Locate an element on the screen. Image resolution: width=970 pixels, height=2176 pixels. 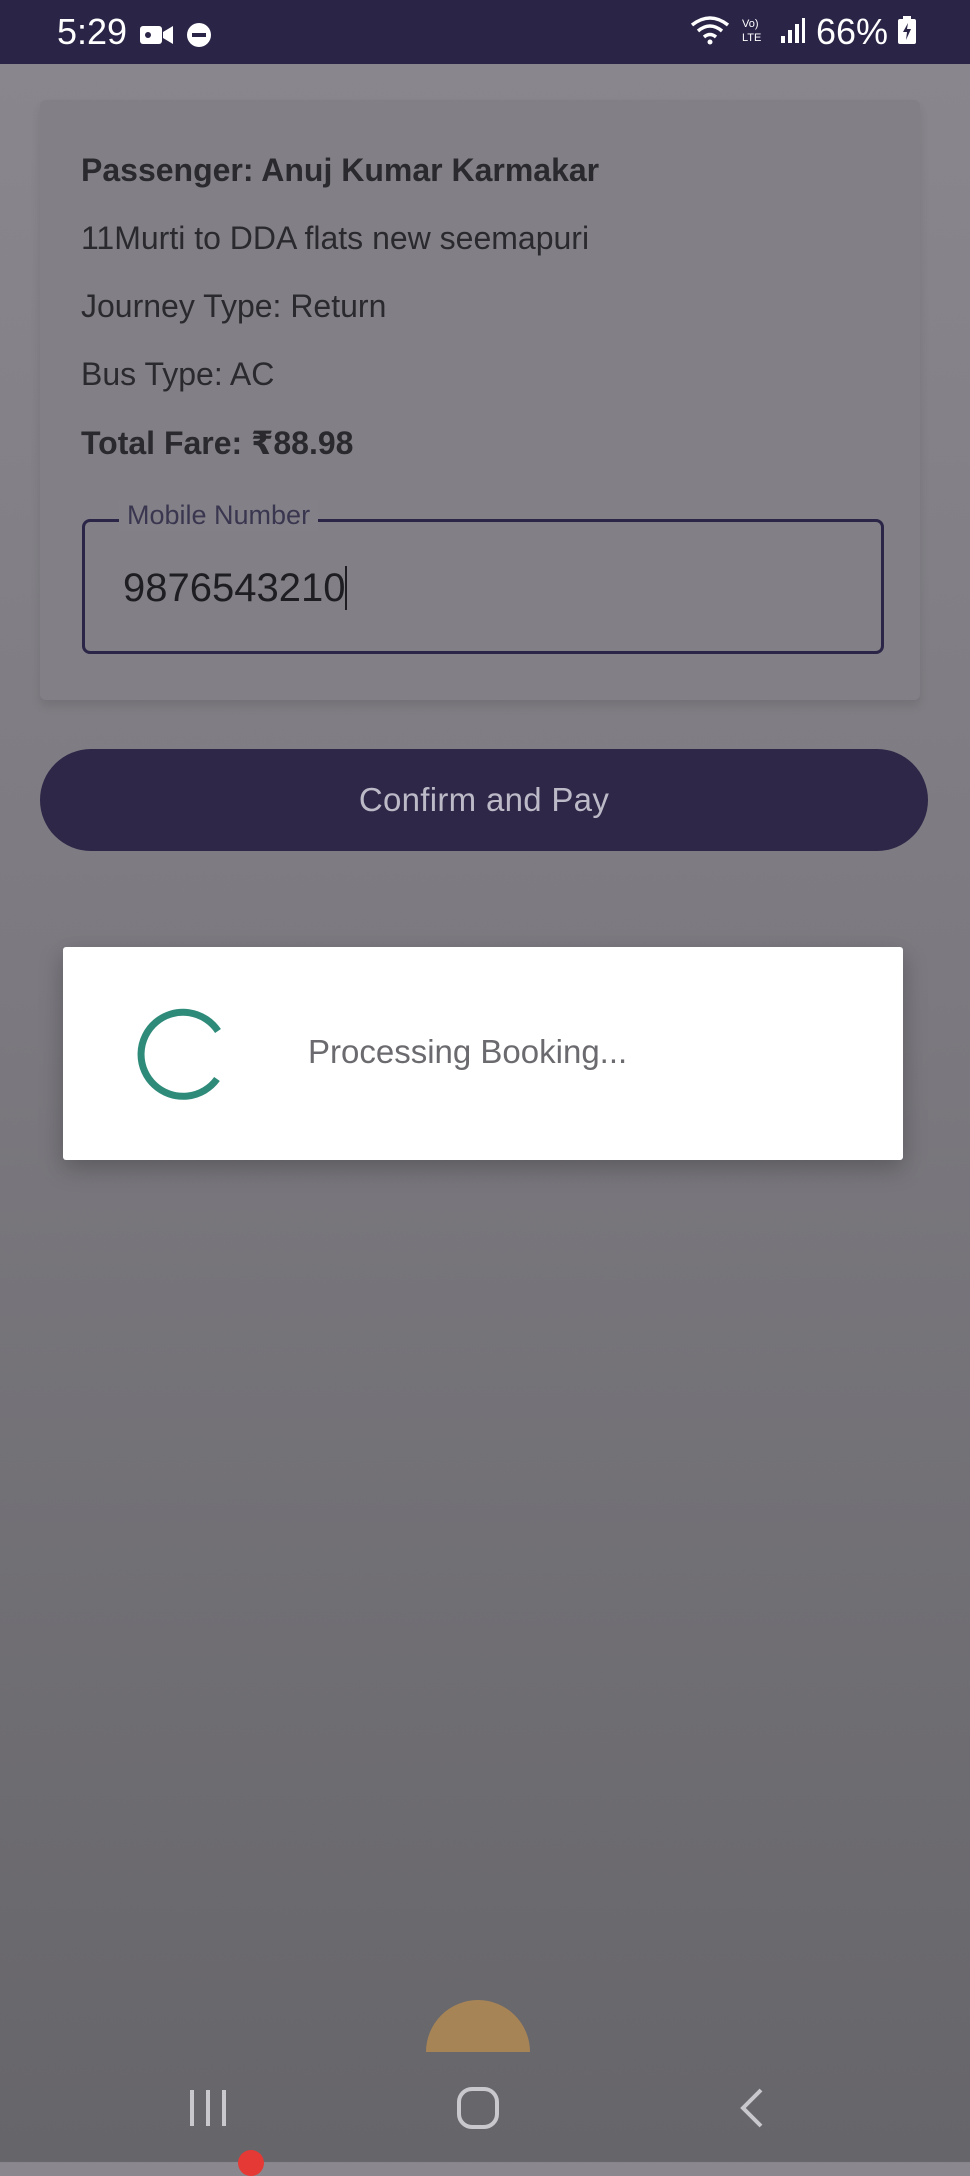
do-not-disturb-icon is located at coordinates (199, 37).